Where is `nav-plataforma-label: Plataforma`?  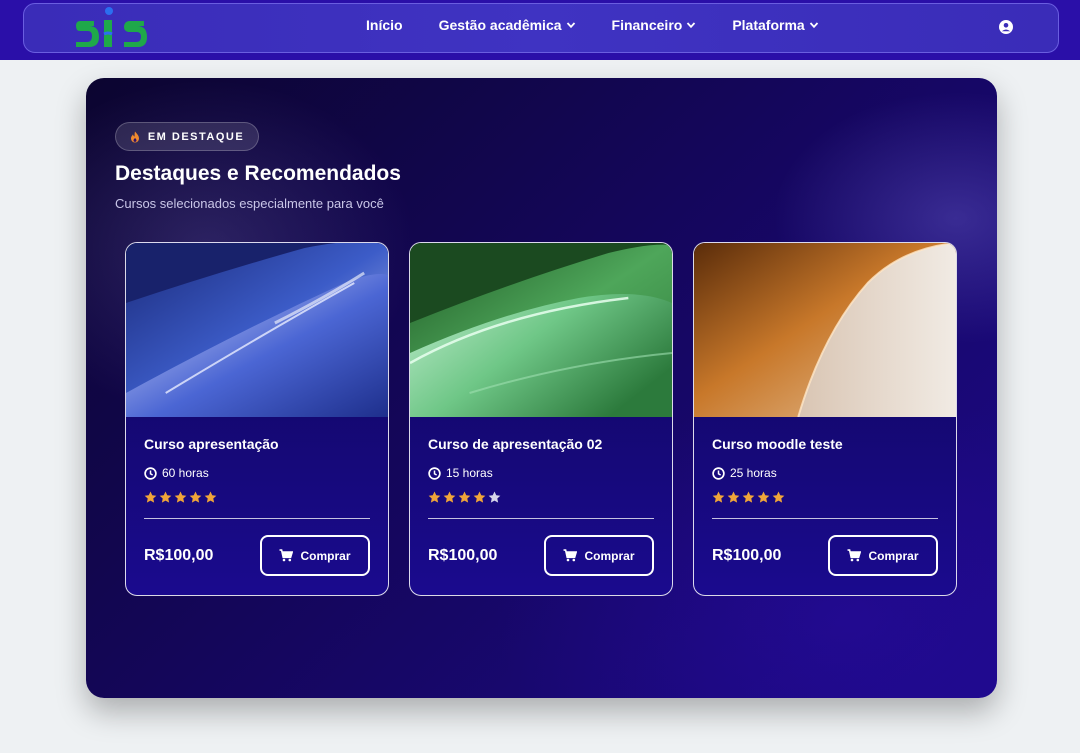
nav-plataforma-label: Plataforma is located at coordinates (768, 25).